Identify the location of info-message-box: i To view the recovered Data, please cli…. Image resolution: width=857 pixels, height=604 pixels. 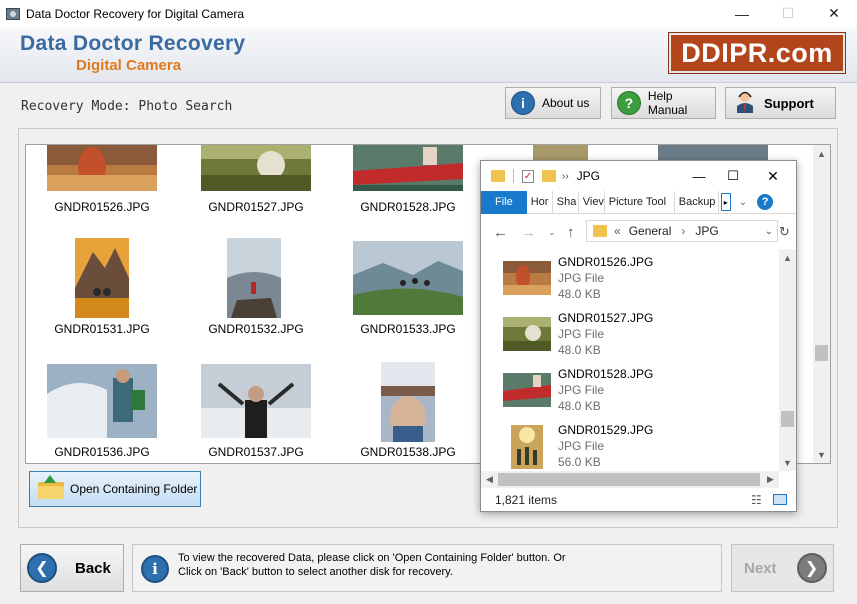
(427, 568).